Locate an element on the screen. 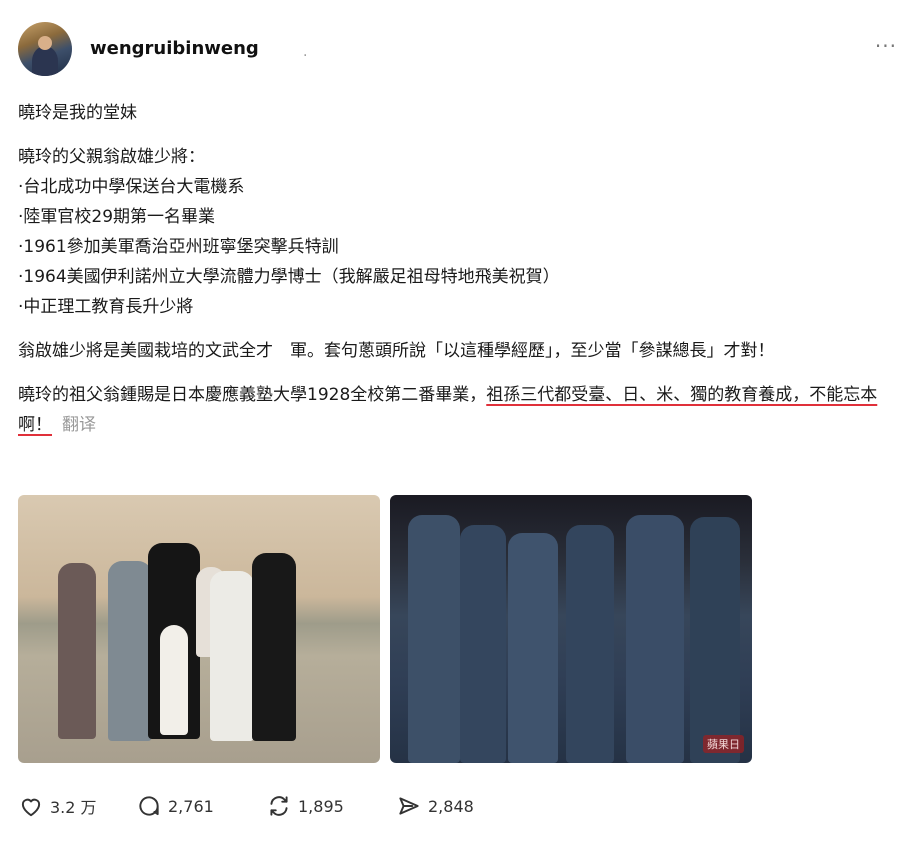  heart-icon is located at coordinates (31, 807).